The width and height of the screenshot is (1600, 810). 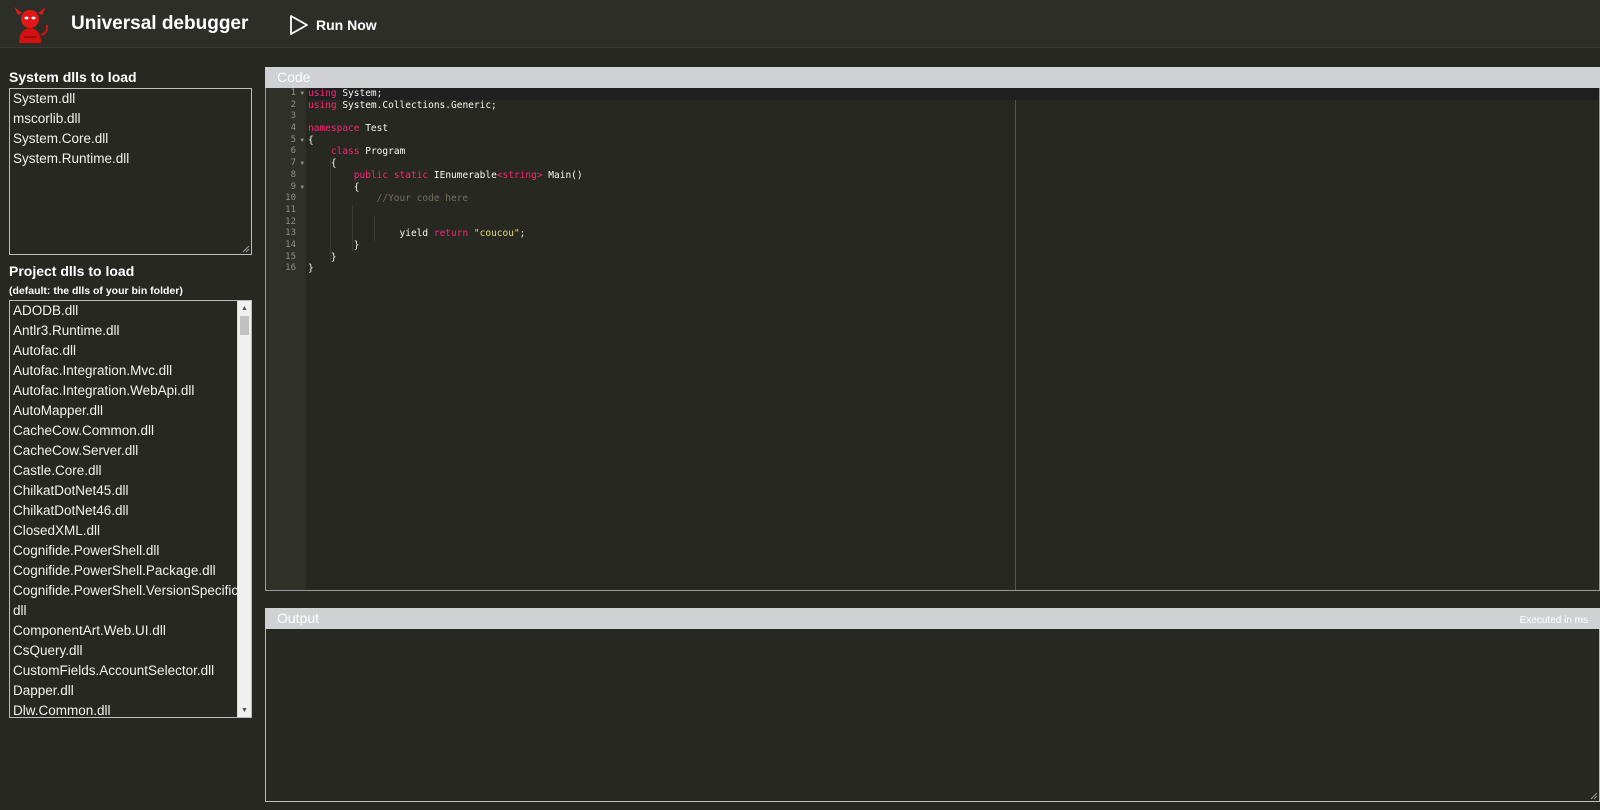 What do you see at coordinates (123, 351) in the screenshot?
I see `list-item: Autofac.dll` at bounding box center [123, 351].